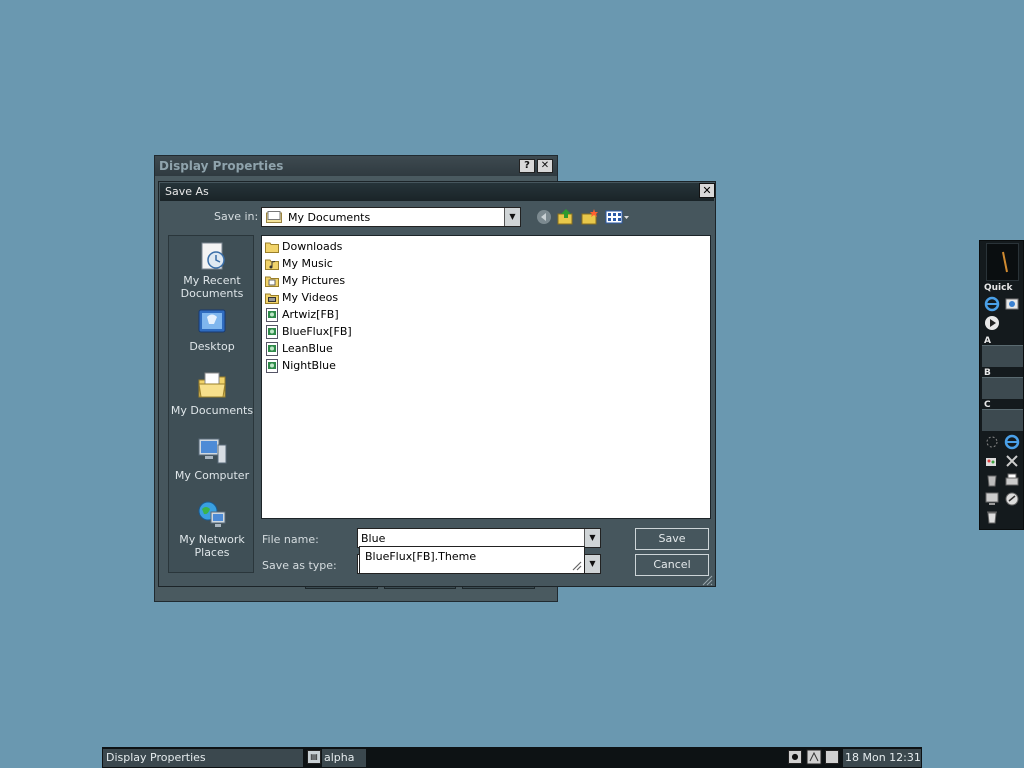 This screenshot has width=1024, height=768. I want to click on tray-network-icon, so click(814, 757).